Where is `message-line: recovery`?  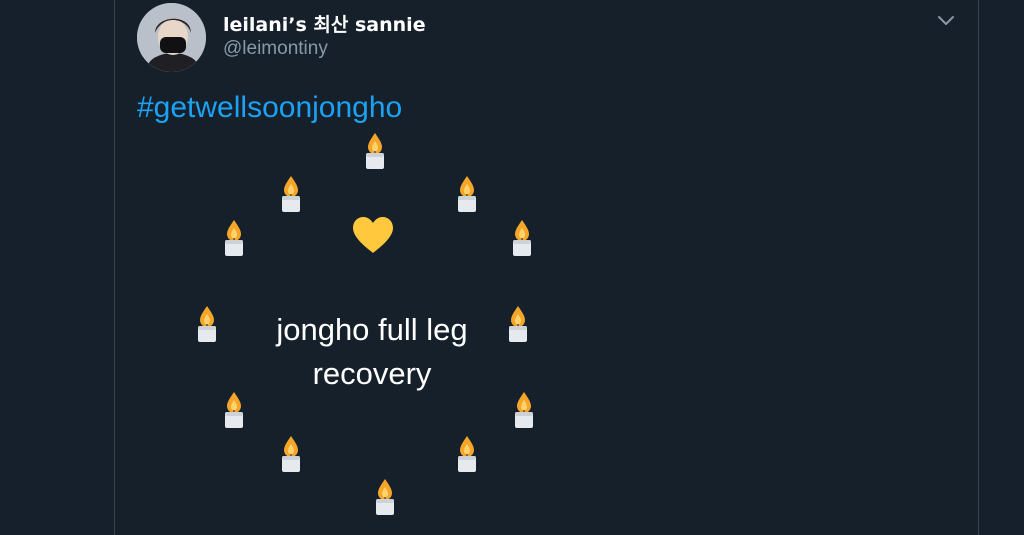
message-line: recovery is located at coordinates (372, 373).